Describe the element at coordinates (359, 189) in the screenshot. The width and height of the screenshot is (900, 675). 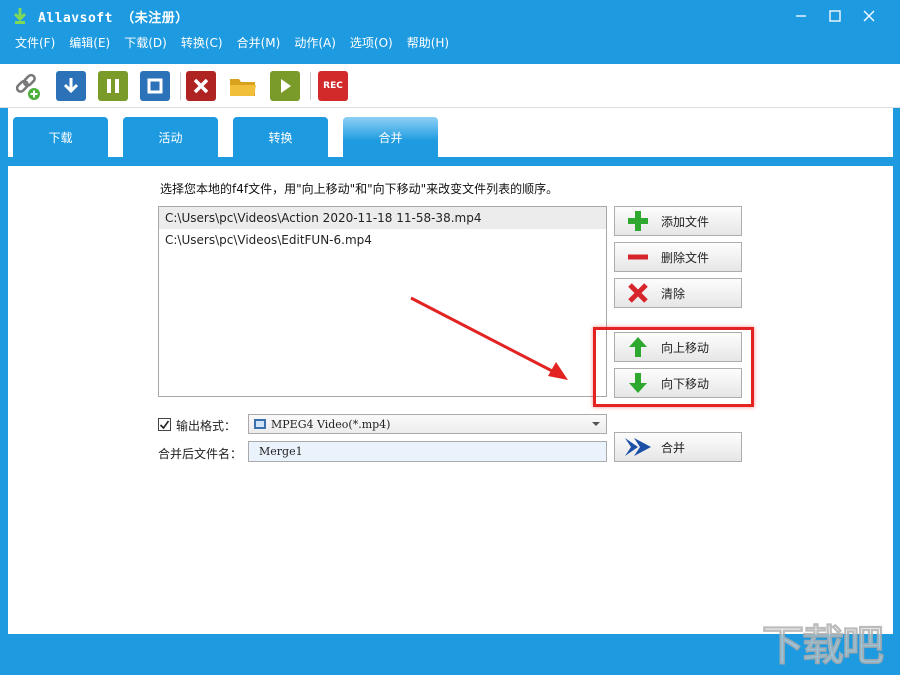
I see `merge-instruction: 选择您本地的f4f文件，用"向上移动"和"向下移动"来改变文件列表的顺序。` at that location.